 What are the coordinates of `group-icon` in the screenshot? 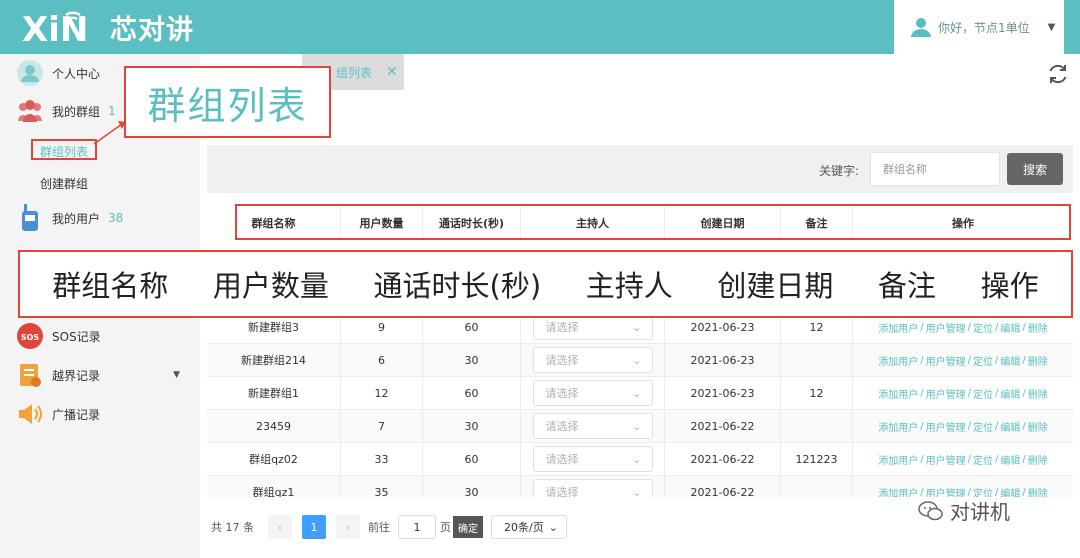 It's located at (30, 111).